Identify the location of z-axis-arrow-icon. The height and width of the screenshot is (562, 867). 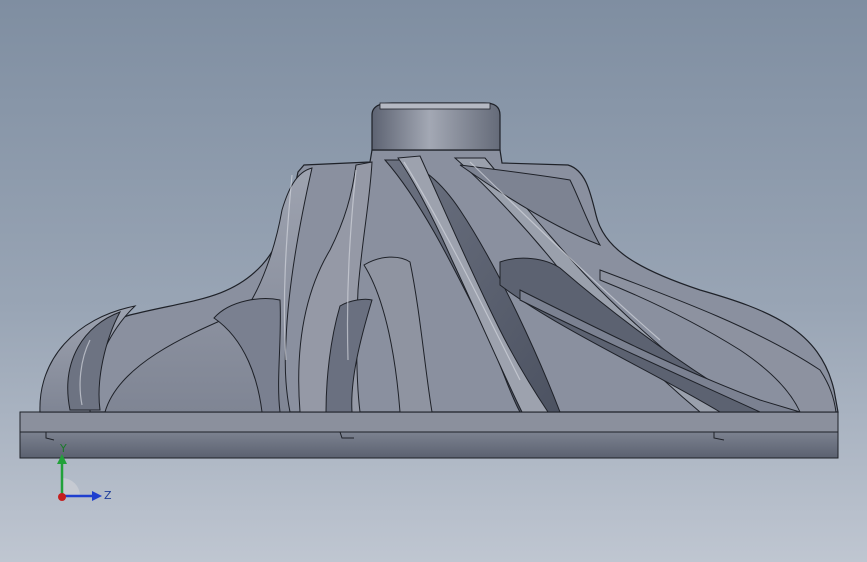
(97, 496).